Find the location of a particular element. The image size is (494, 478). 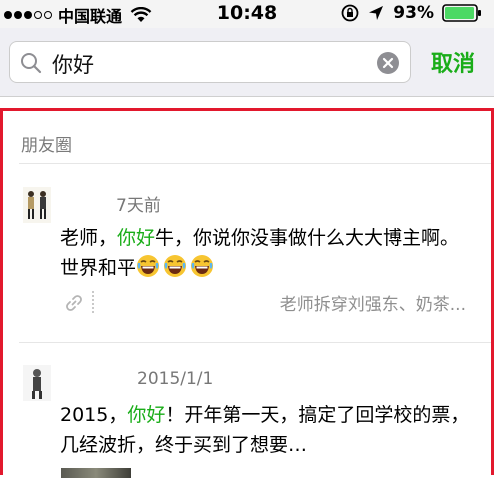

status-right: 93% is located at coordinates (411, 13).